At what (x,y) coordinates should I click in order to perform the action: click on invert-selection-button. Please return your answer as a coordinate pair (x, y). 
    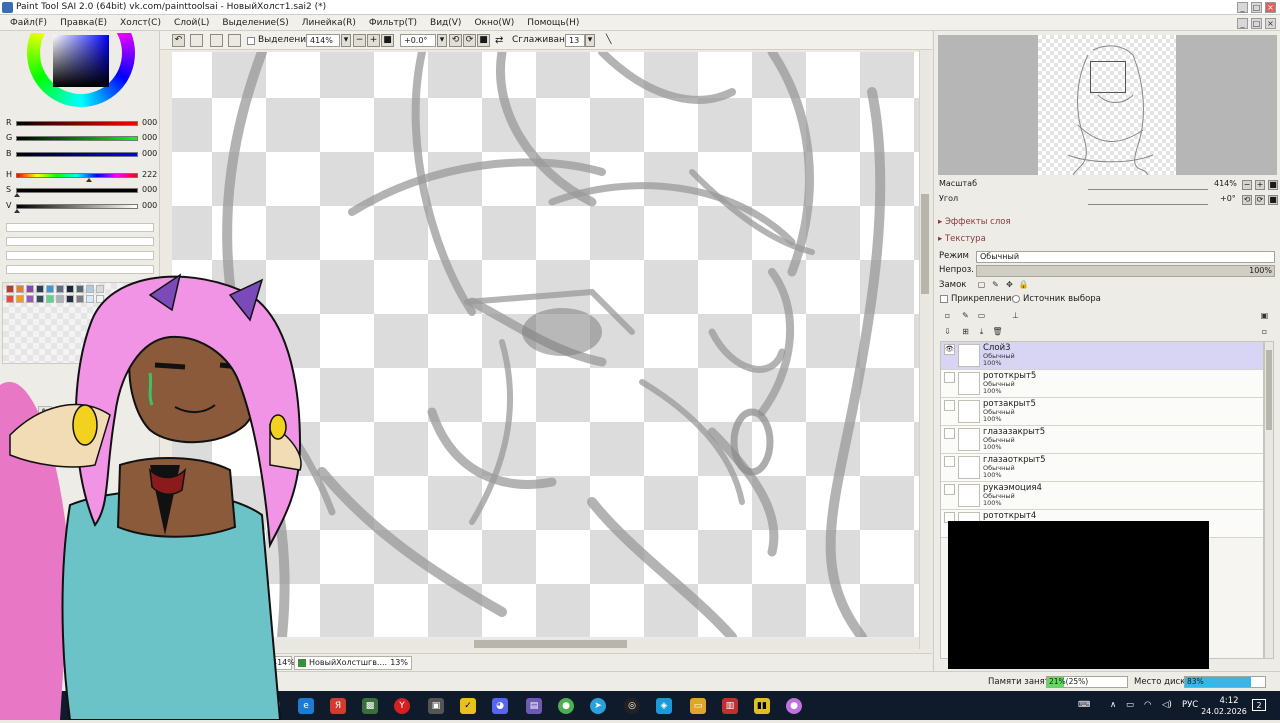
    Looking at the image, I should click on (234, 40).